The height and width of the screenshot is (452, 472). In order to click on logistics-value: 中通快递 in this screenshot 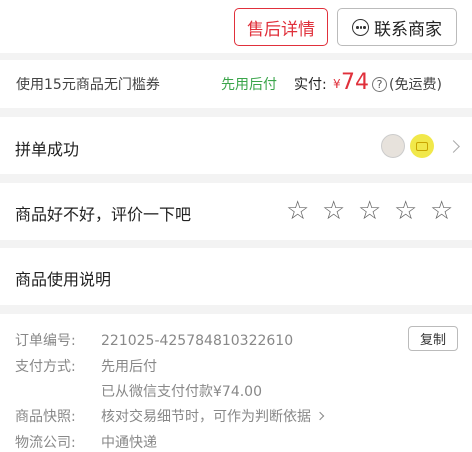, I will do `click(129, 443)`.